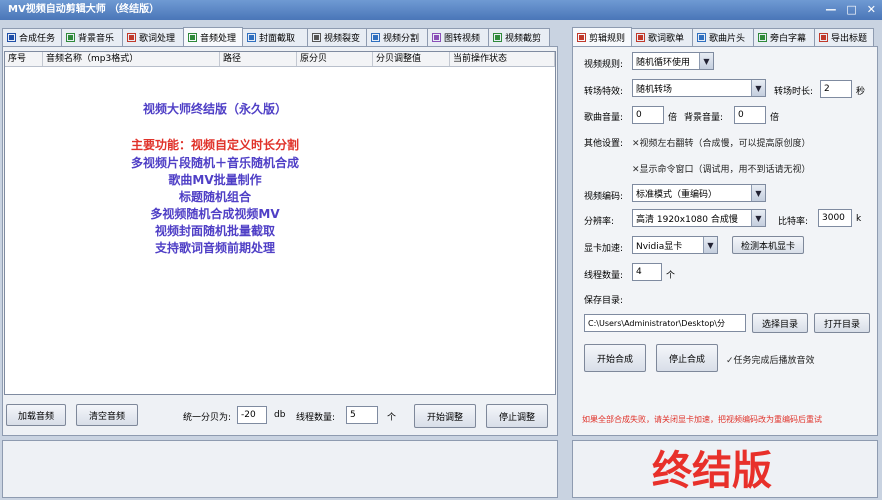 Image resolution: width=882 pixels, height=500 pixels. What do you see at coordinates (780, 323) in the screenshot?
I see `choose-dir-button: 选择目录` at bounding box center [780, 323].